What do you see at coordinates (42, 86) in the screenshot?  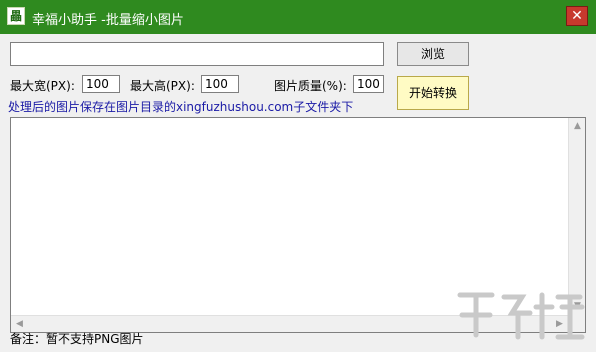 I see `max-width-label: 最大宽(PX):` at bounding box center [42, 86].